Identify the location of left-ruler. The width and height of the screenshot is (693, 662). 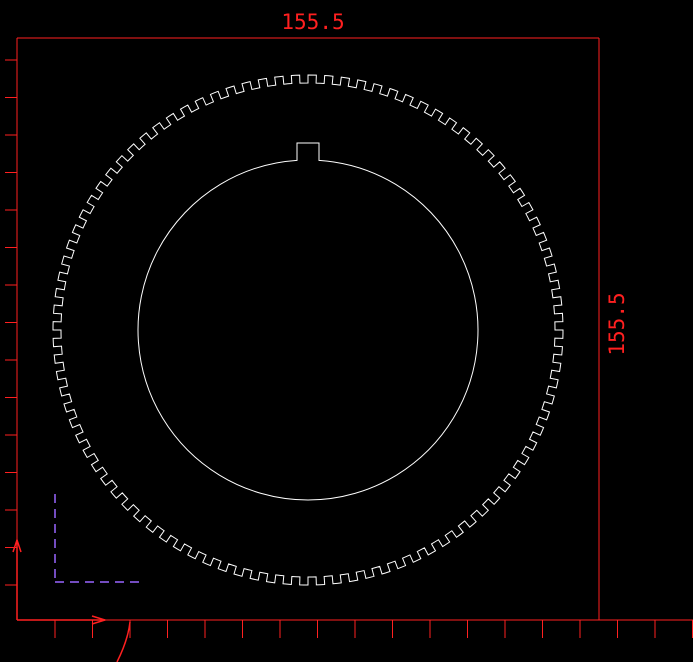
(11, 329).